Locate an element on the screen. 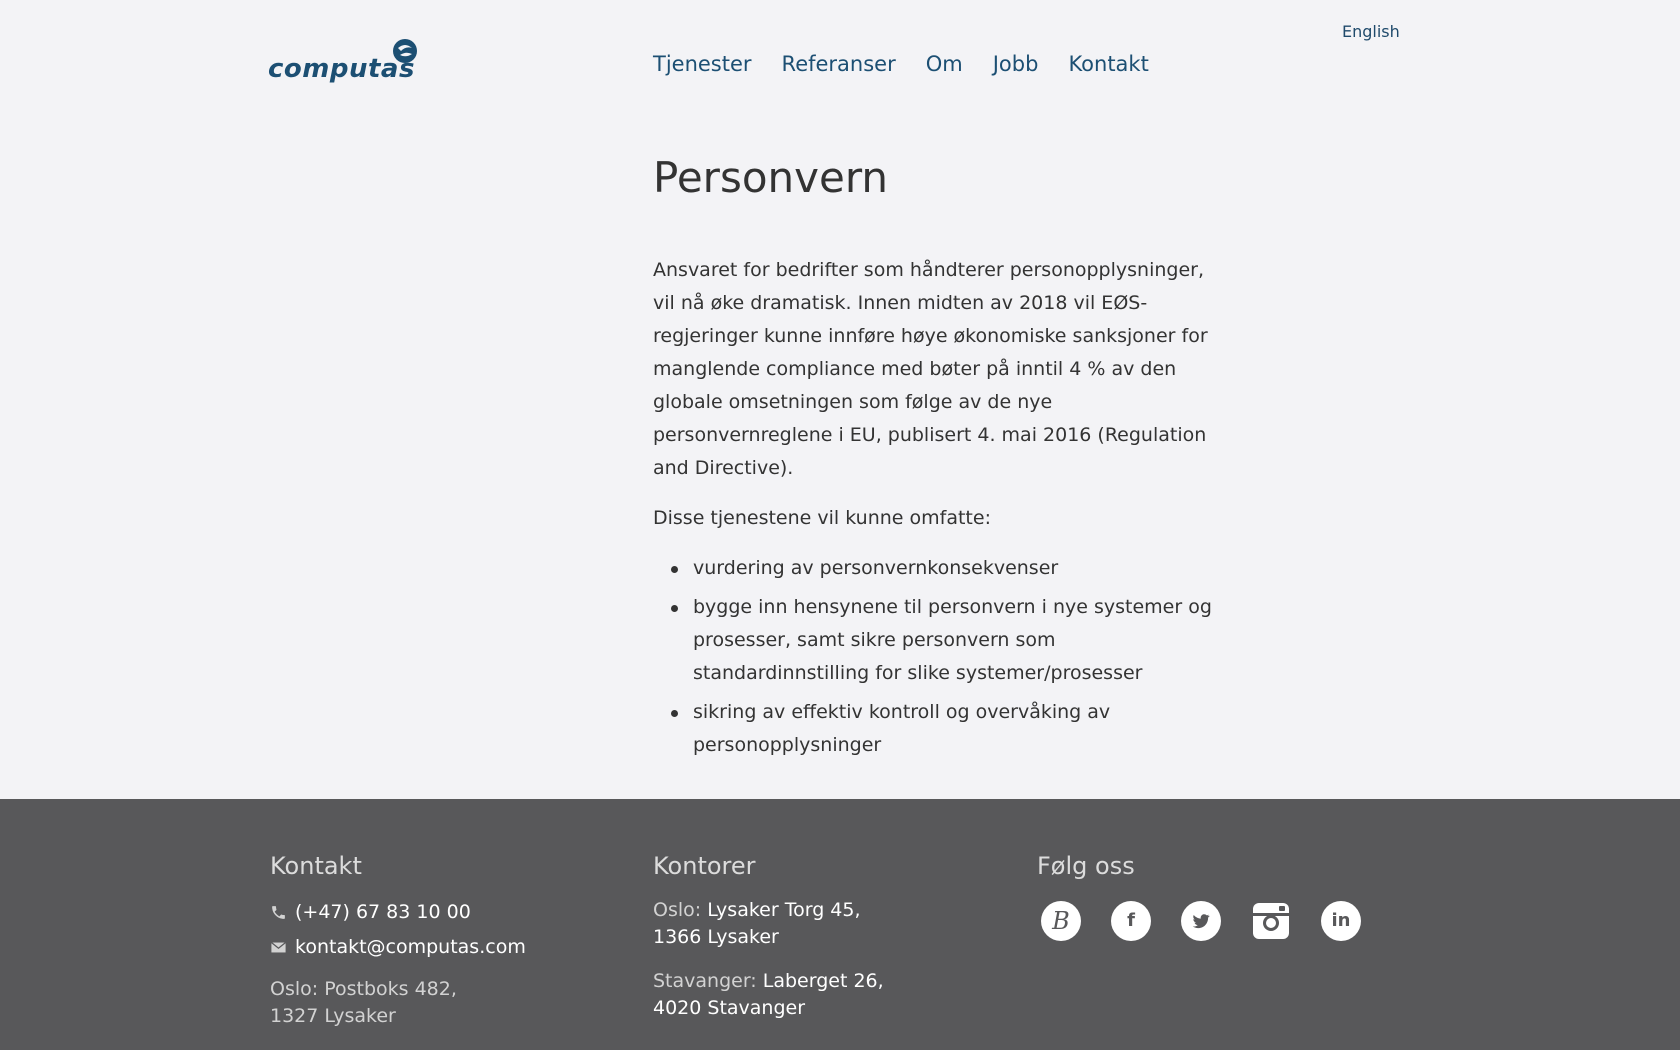 The height and width of the screenshot is (1050, 1680). office-label: Stavanger: is located at coordinates (705, 981).